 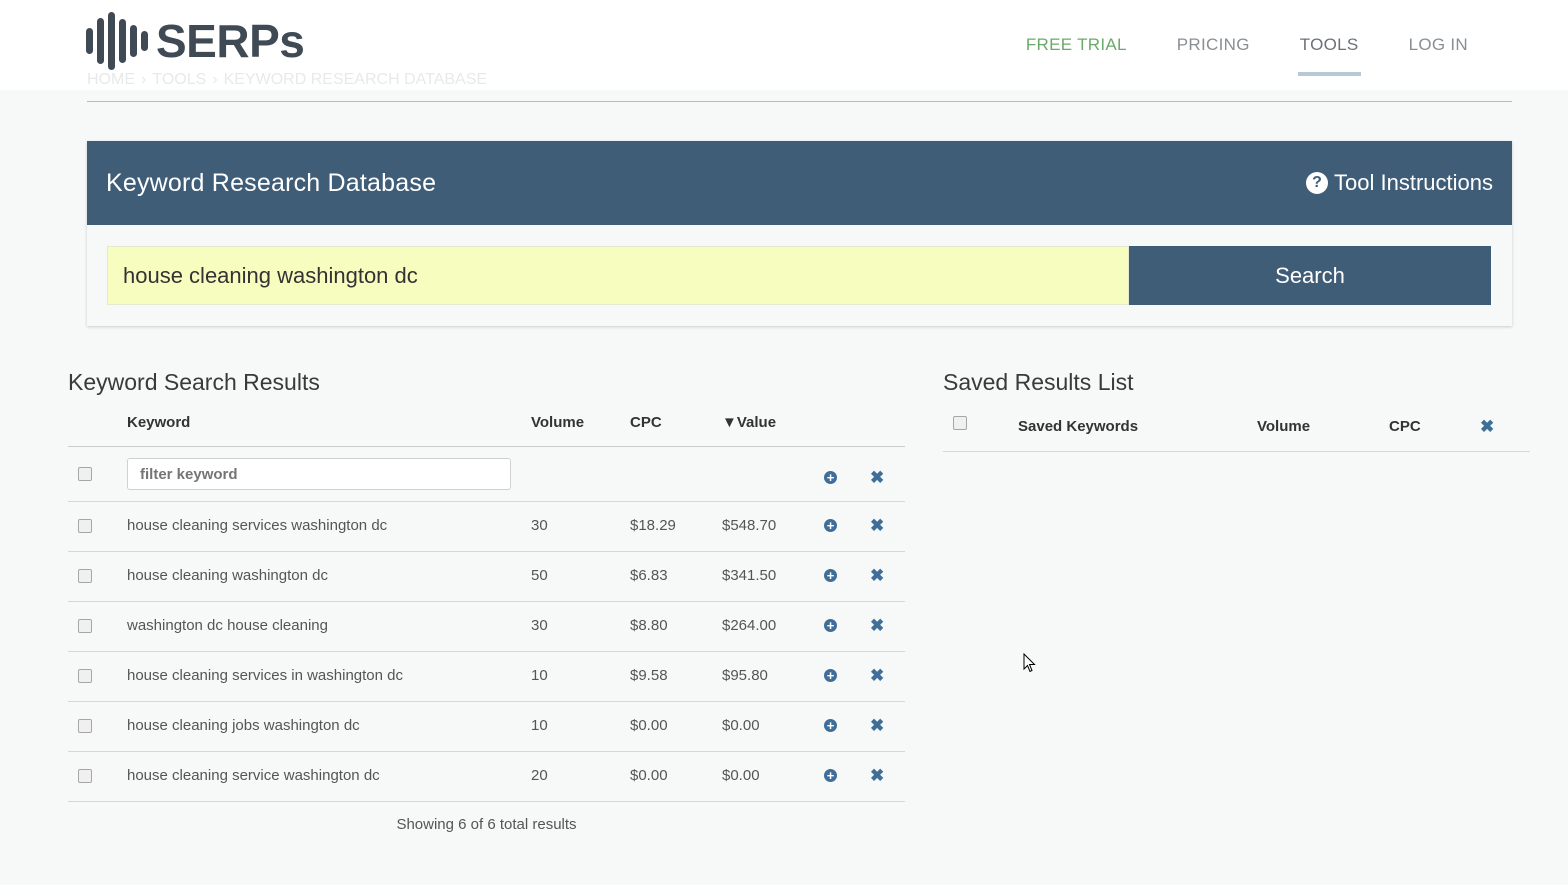 What do you see at coordinates (1405, 426) in the screenshot?
I see `saved-col-cpc: CPC` at bounding box center [1405, 426].